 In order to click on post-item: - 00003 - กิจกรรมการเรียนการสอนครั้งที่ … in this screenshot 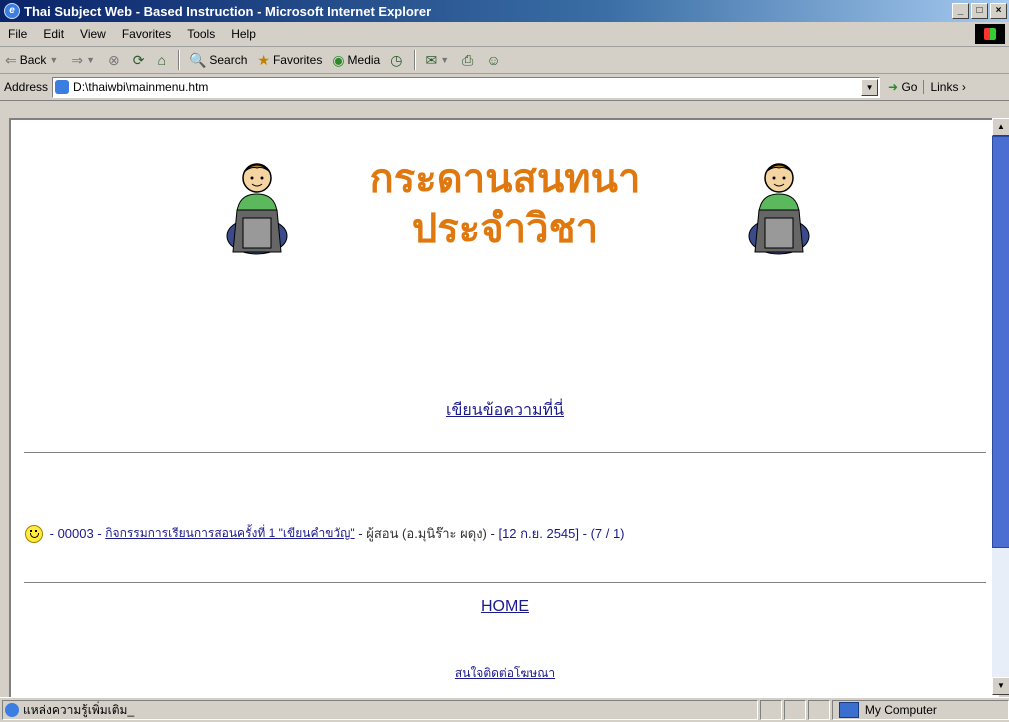, I will do `click(325, 533)`.